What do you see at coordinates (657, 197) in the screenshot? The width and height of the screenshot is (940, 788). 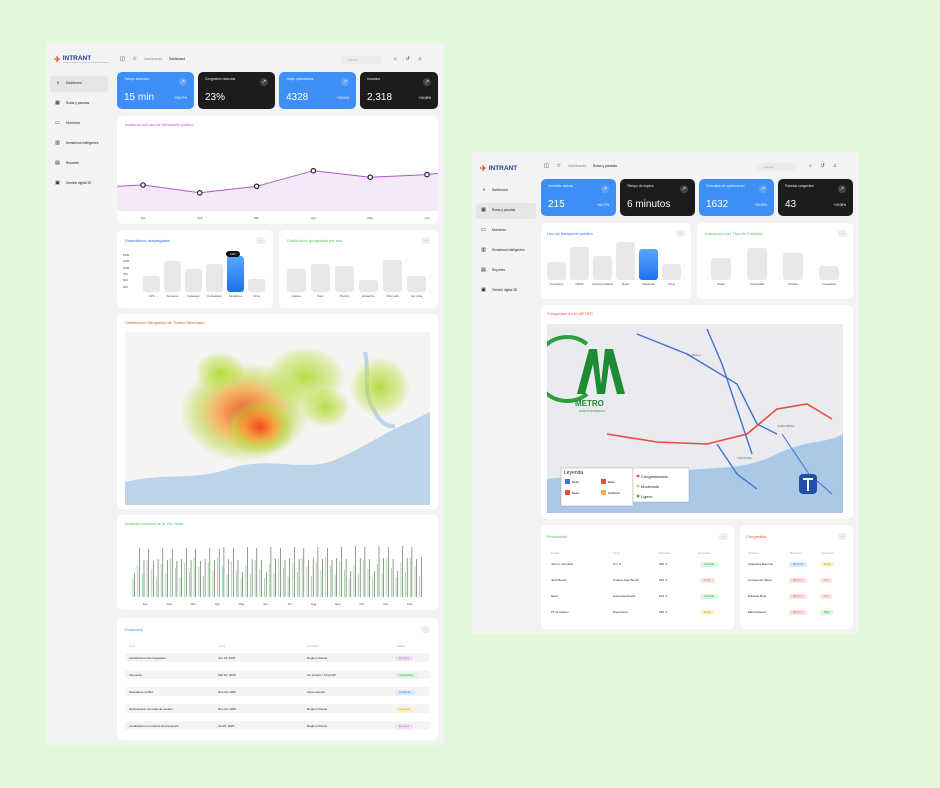 I see `kpi-card-1: Tiempo de espera ↗ 6 minutos` at bounding box center [657, 197].